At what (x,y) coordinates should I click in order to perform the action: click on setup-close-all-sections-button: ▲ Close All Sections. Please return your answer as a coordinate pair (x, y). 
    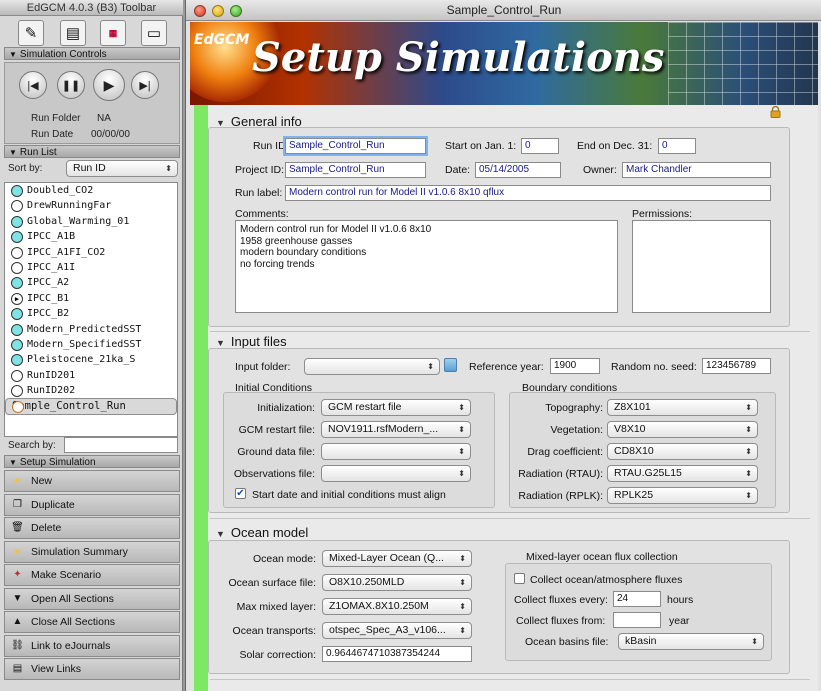
    Looking at the image, I should click on (92, 622).